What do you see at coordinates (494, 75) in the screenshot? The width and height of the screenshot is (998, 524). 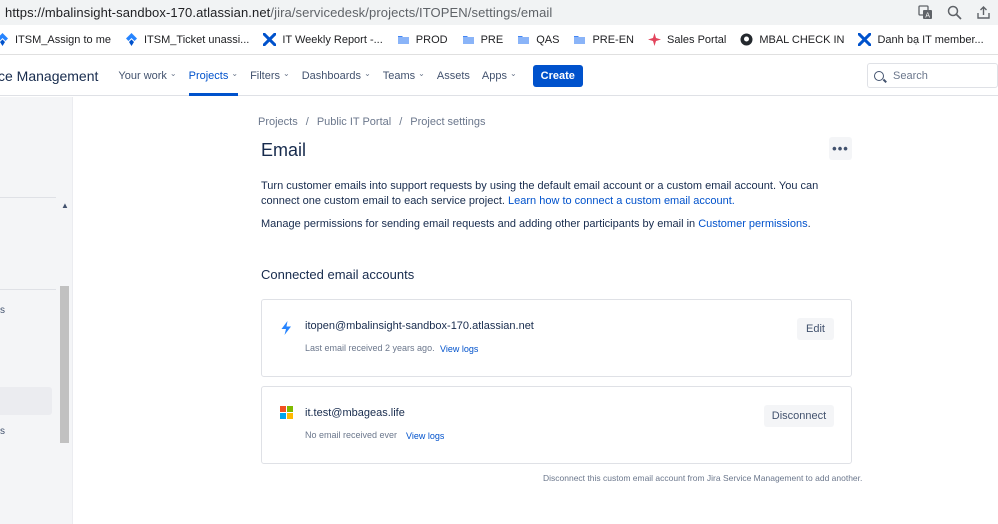 I see `nav-label: Apps` at bounding box center [494, 75].